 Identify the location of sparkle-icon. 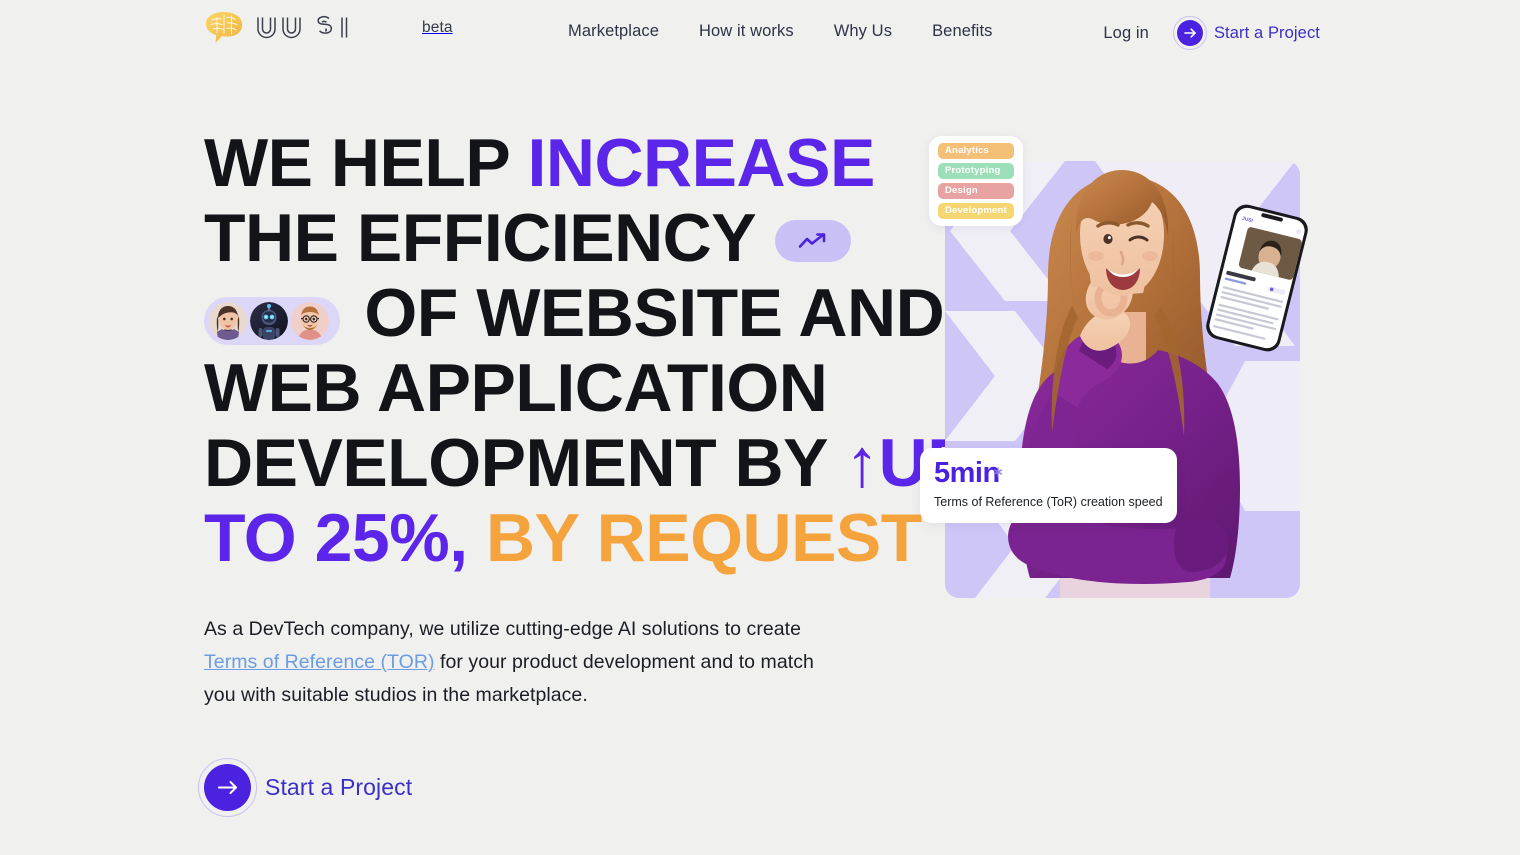
(998, 468).